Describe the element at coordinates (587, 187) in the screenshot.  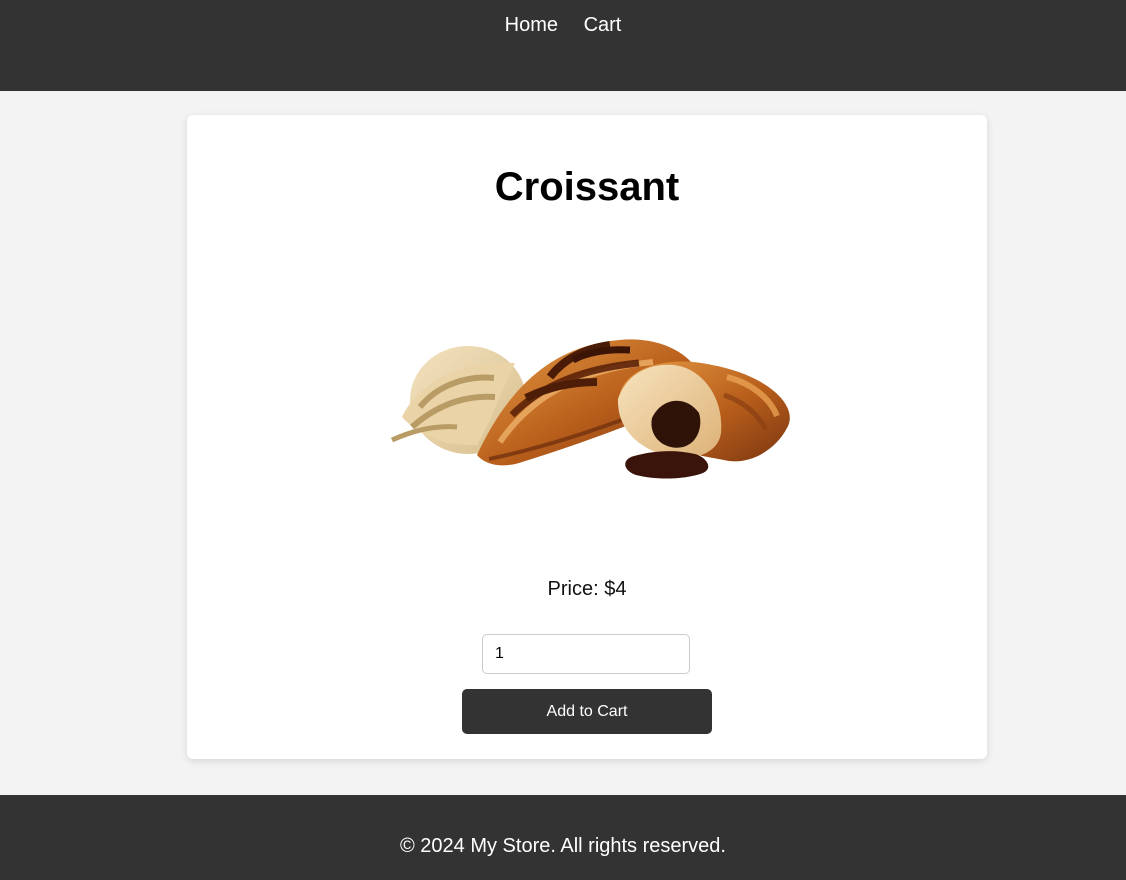
I see `product-title: Croissant` at that location.